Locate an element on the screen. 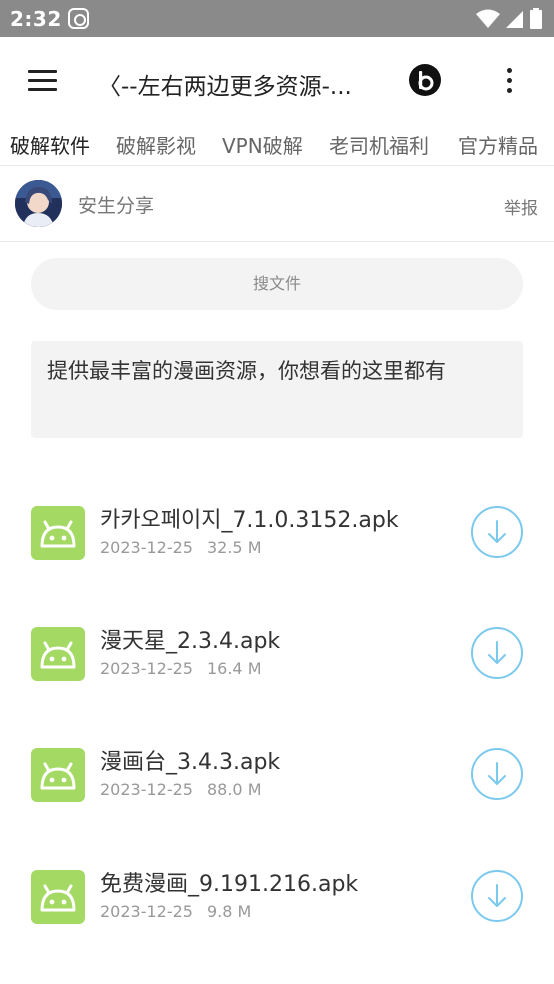  author-name: 安生分享 is located at coordinates (116, 206).